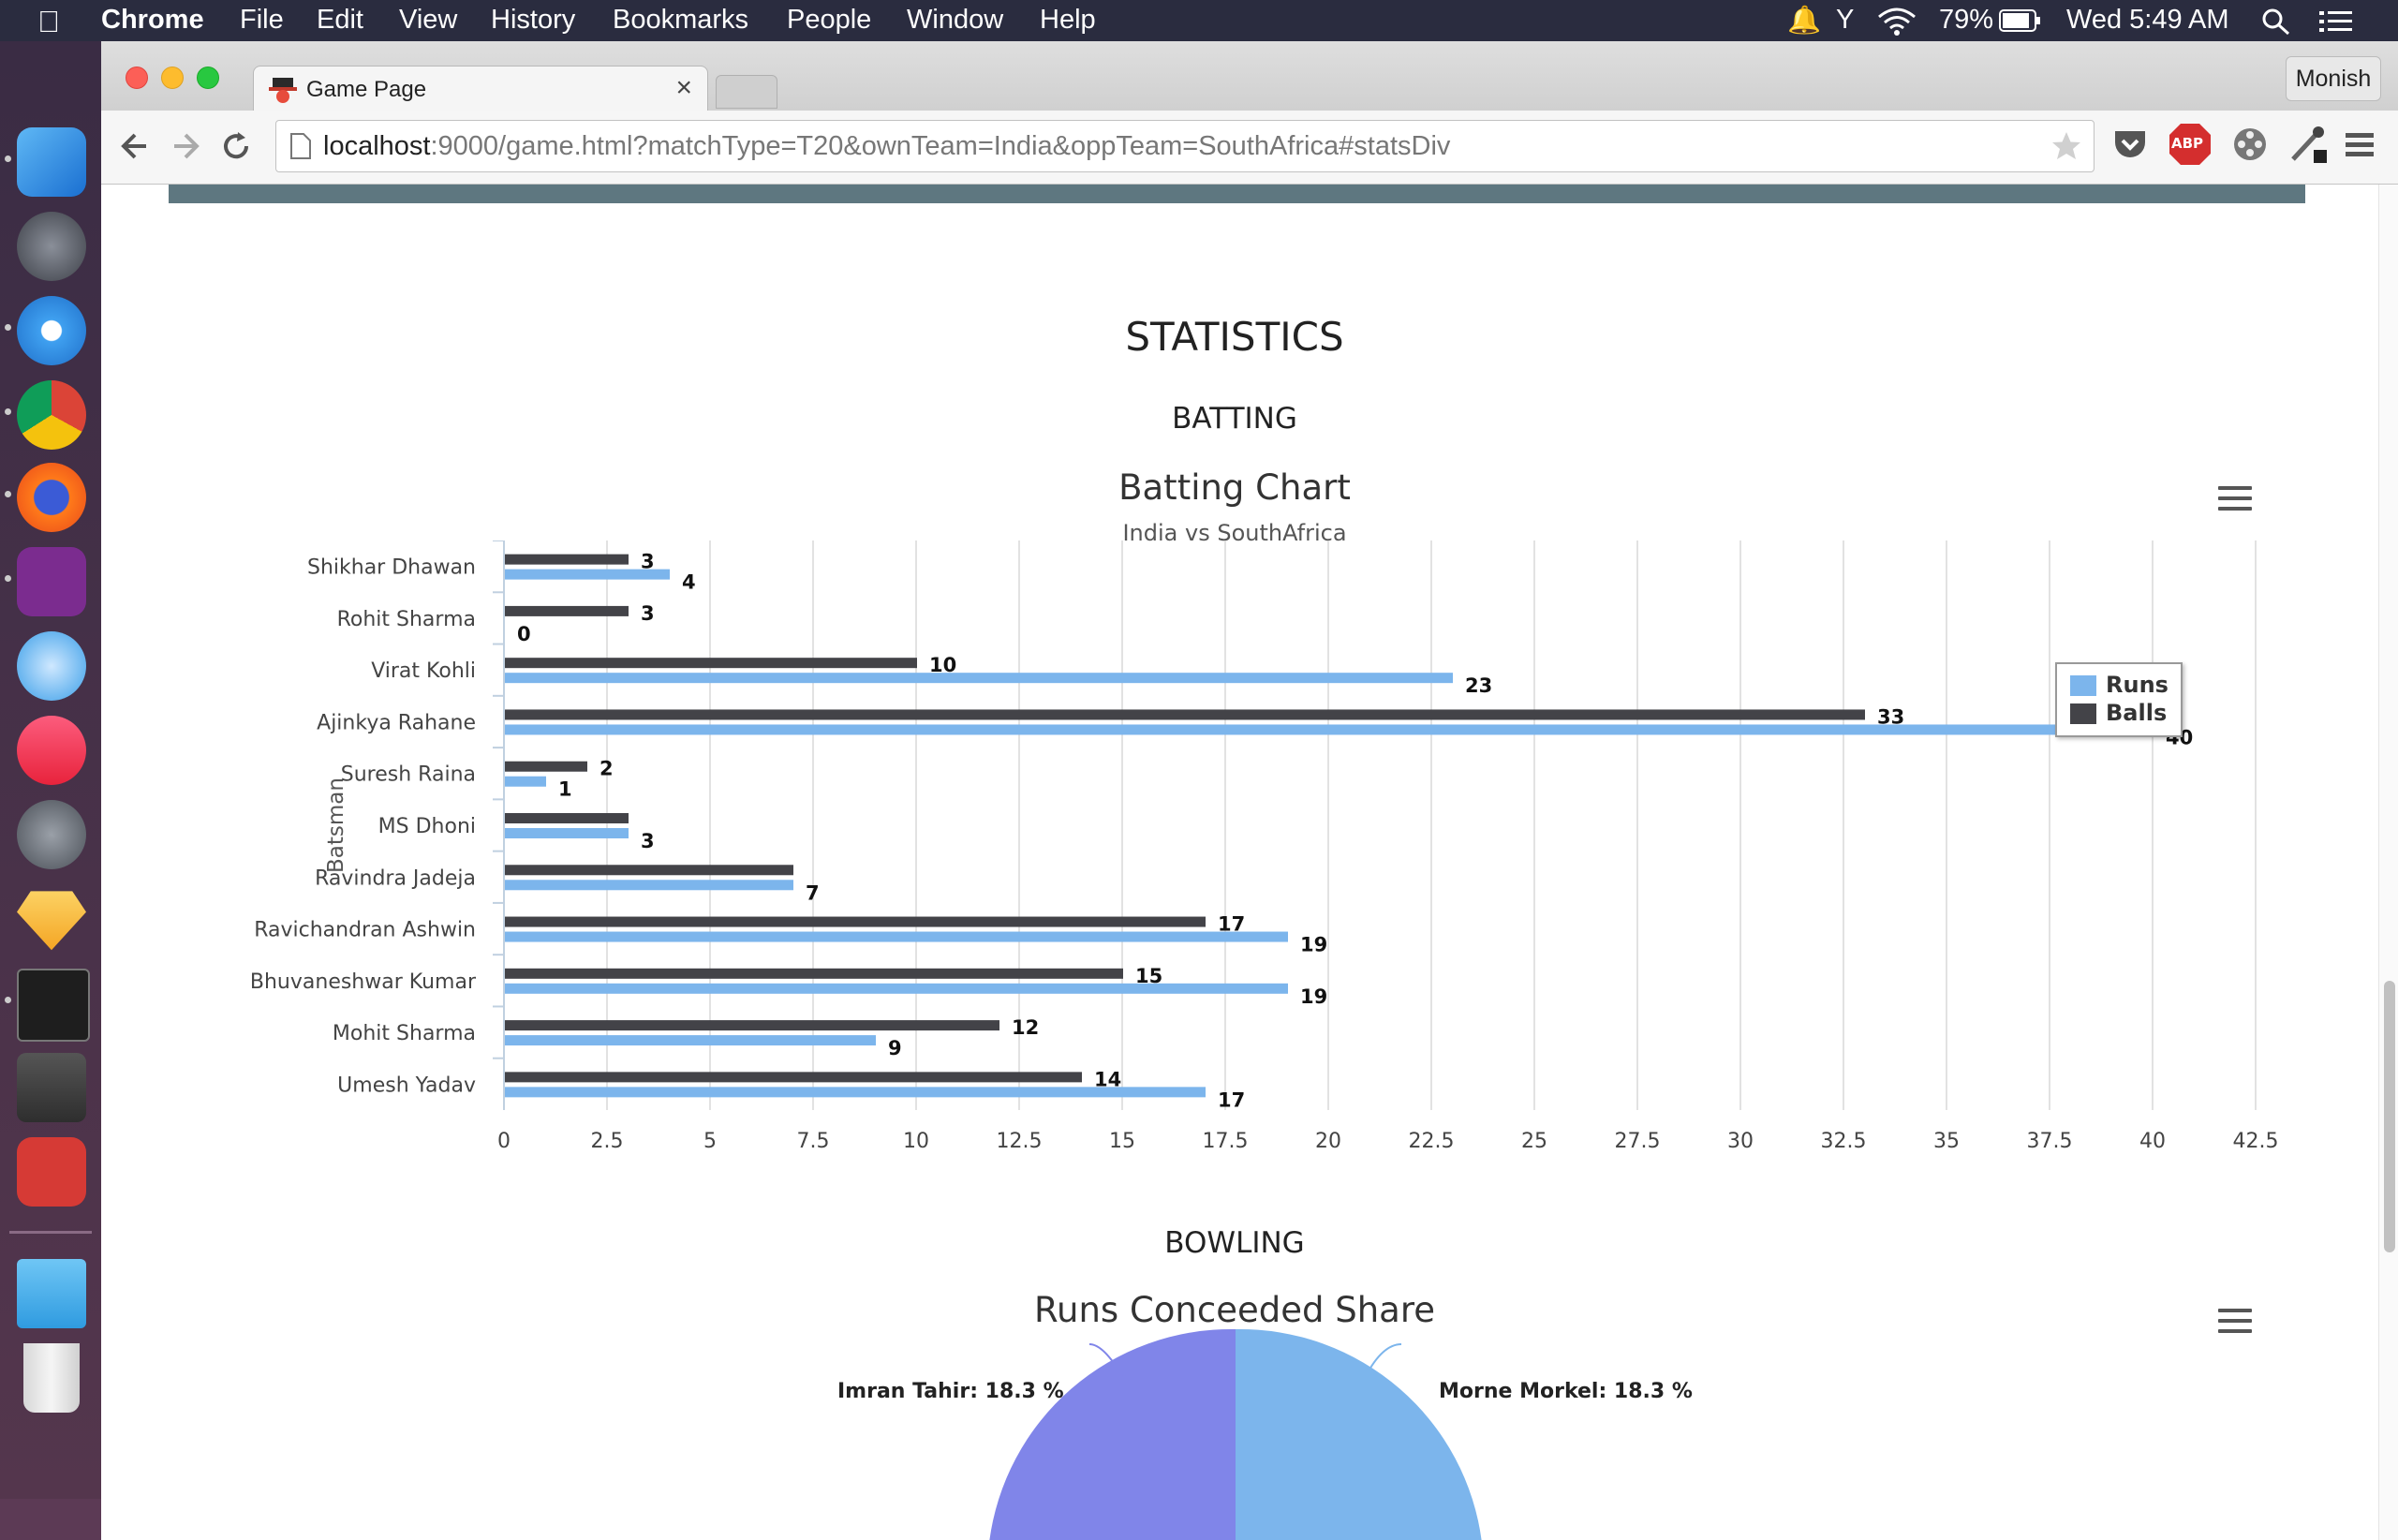  What do you see at coordinates (1478, 685) in the screenshot?
I see `data-label: 23` at bounding box center [1478, 685].